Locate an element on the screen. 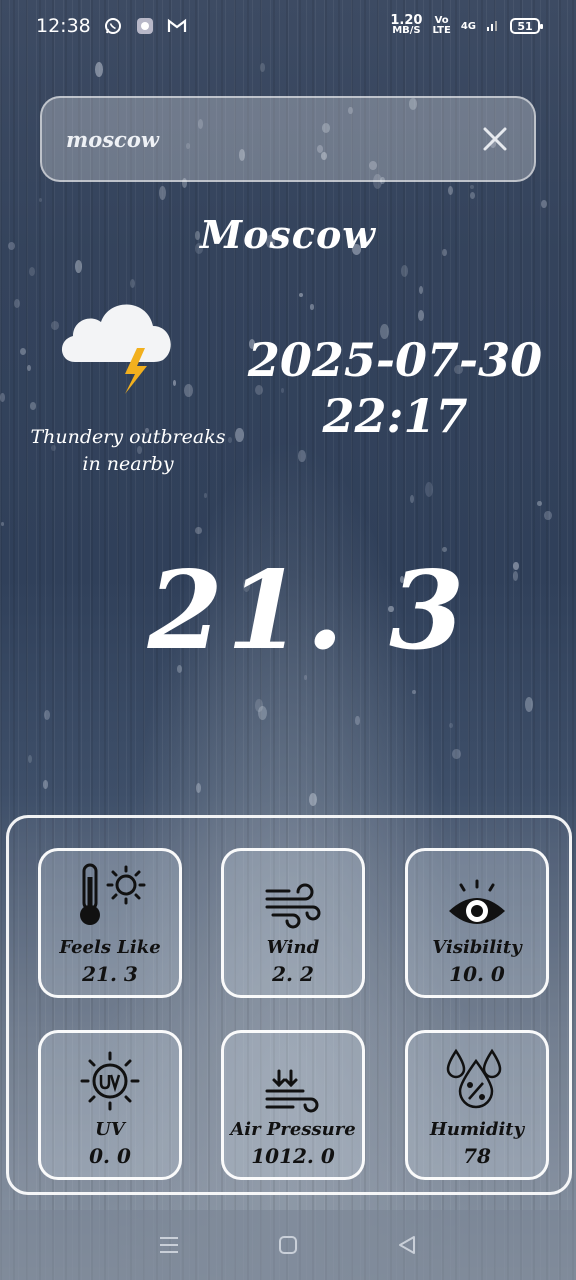  system-nav-bar is located at coordinates (288, 1245).